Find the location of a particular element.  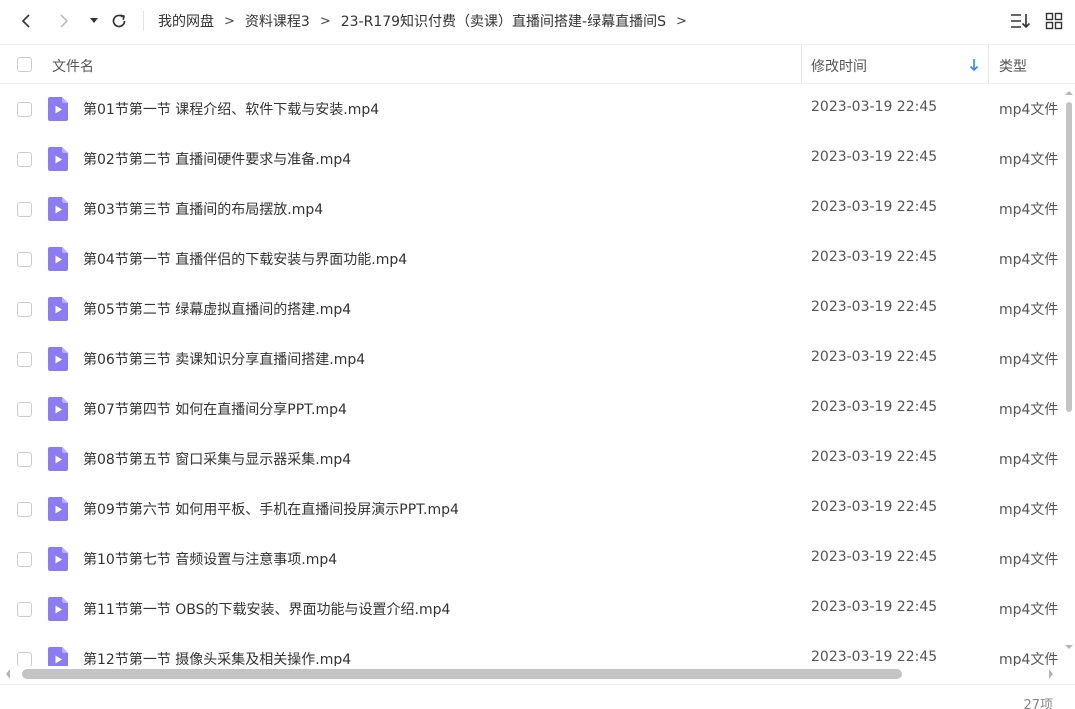

file-name: 第07节第四节 如何在直播间分享PPT.mp4 is located at coordinates (215, 409).